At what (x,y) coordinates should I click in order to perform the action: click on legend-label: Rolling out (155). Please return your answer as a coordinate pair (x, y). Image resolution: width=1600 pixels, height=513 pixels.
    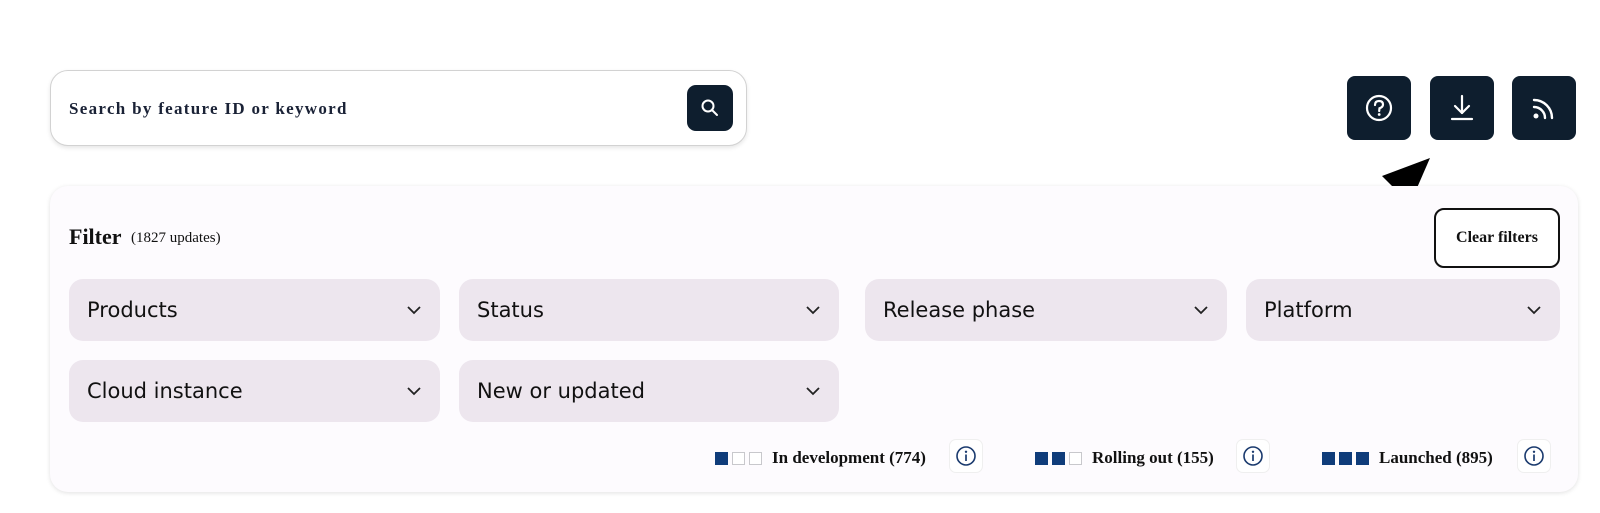
    Looking at the image, I should click on (1153, 457).